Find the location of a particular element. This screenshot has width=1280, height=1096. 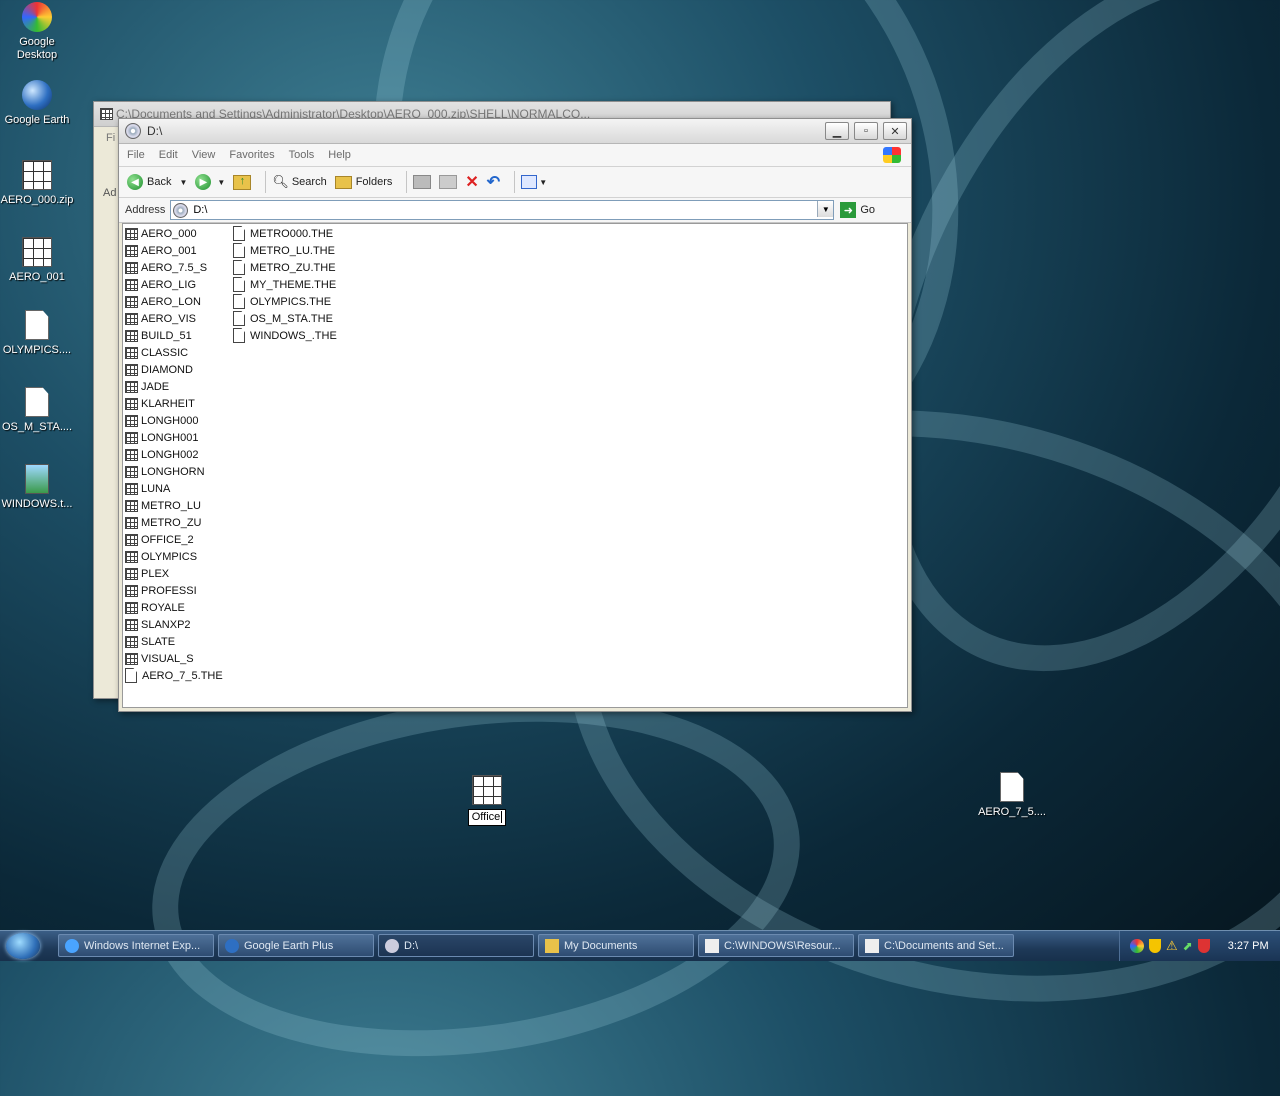

go-button: ➜ Go is located at coordinates (857, 210).